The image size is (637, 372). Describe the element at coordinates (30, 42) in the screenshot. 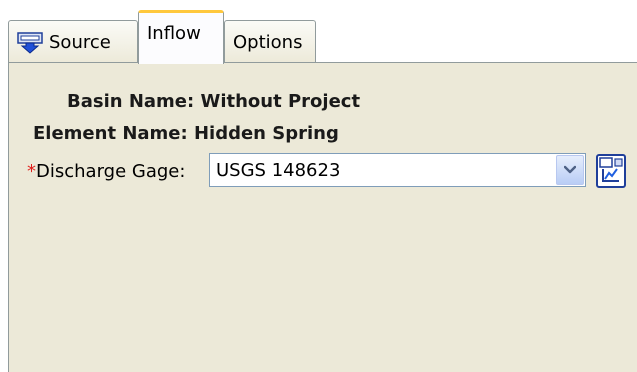

I see `source-icon` at that location.